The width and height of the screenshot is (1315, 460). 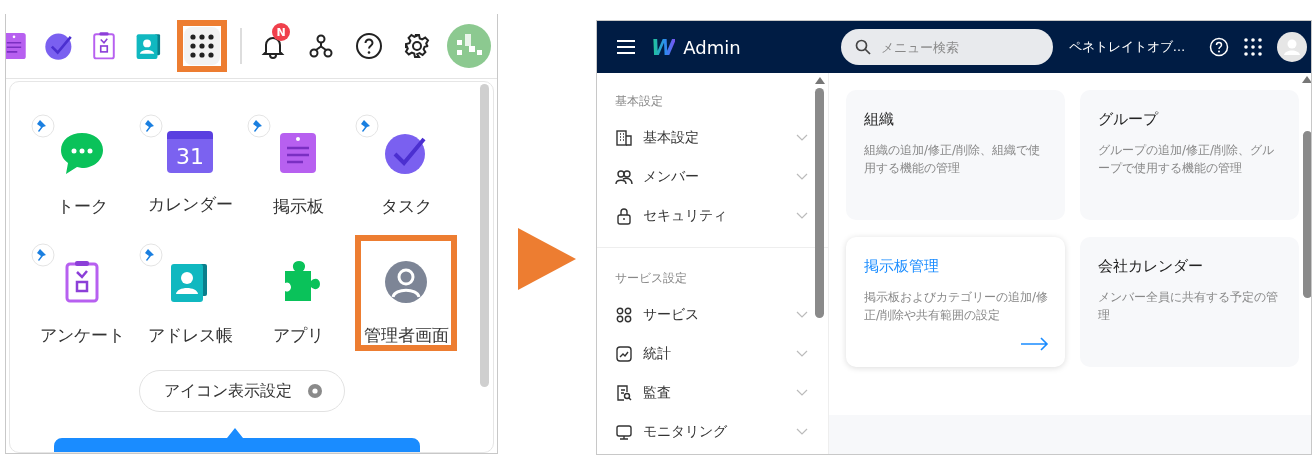 I want to click on card-description: メンバー全員に共有する予定の管理, so click(x=1188, y=306).